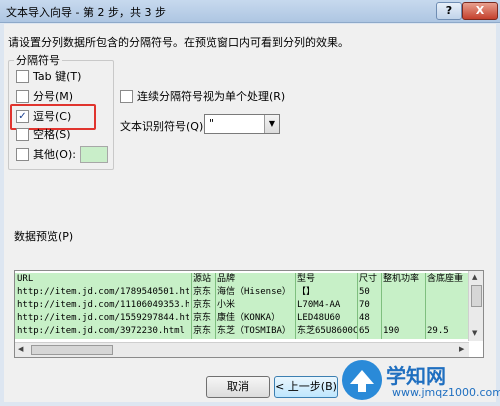 This screenshot has height=406, width=500. Describe the element at coordinates (306, 279) in the screenshot. I see `column-header: 型号` at that location.